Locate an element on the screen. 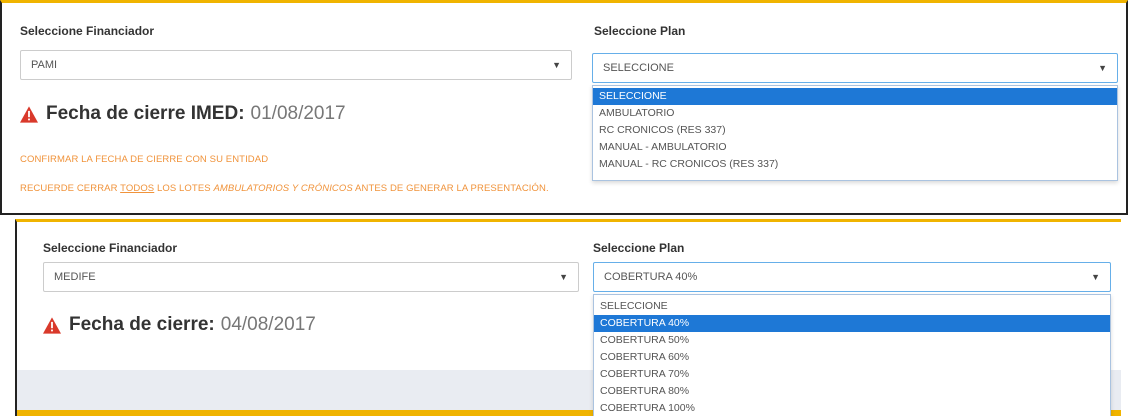 The height and width of the screenshot is (416, 1128). closing-date-warning: Fecha de cierre IMED: 01/08/2017 is located at coordinates (183, 114).